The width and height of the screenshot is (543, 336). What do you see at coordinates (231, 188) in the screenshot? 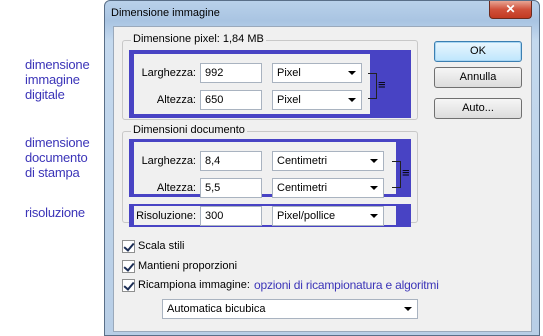
I see `document-height-input: 5,5` at bounding box center [231, 188].